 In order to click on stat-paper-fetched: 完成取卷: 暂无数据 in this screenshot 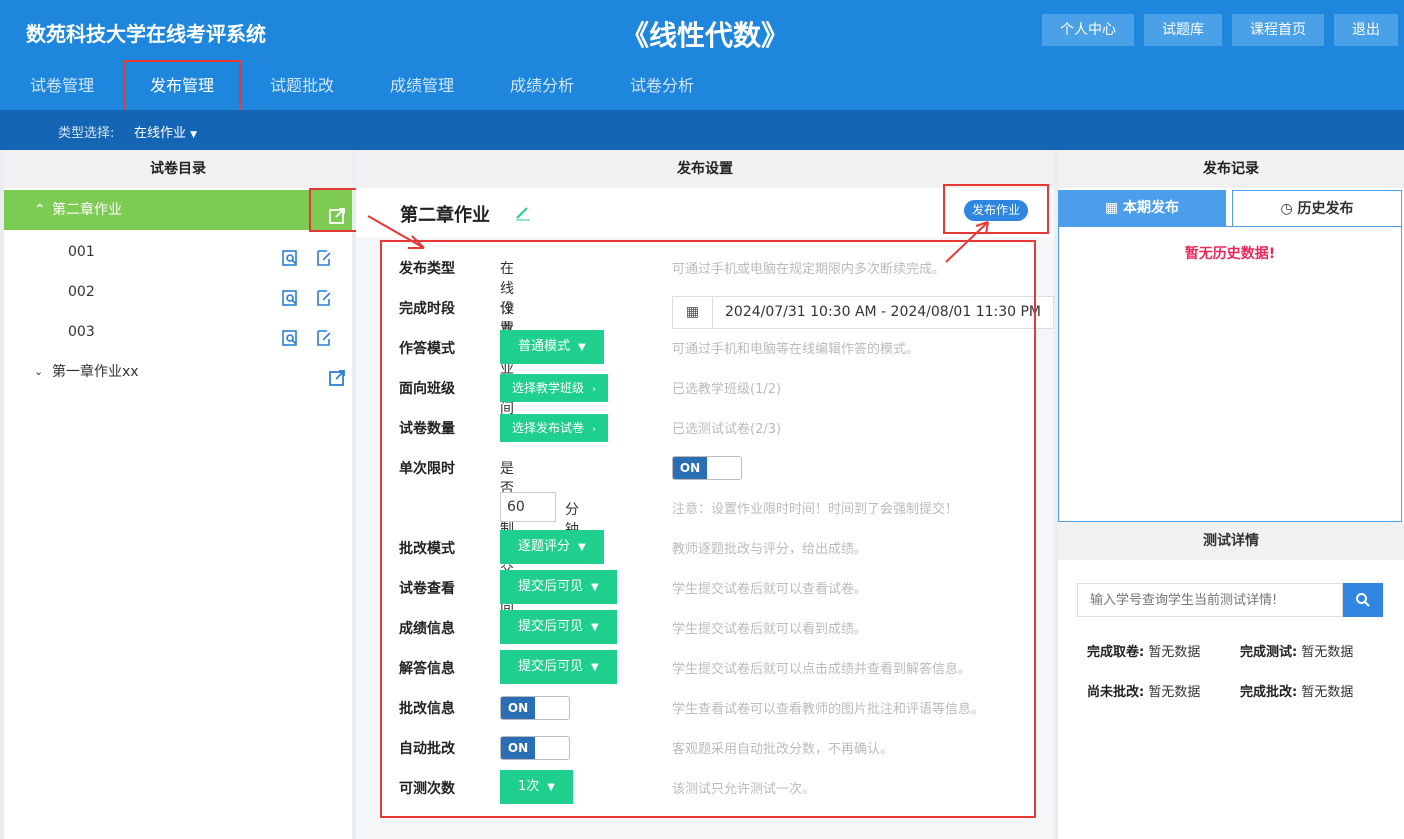, I will do `click(1144, 652)`.